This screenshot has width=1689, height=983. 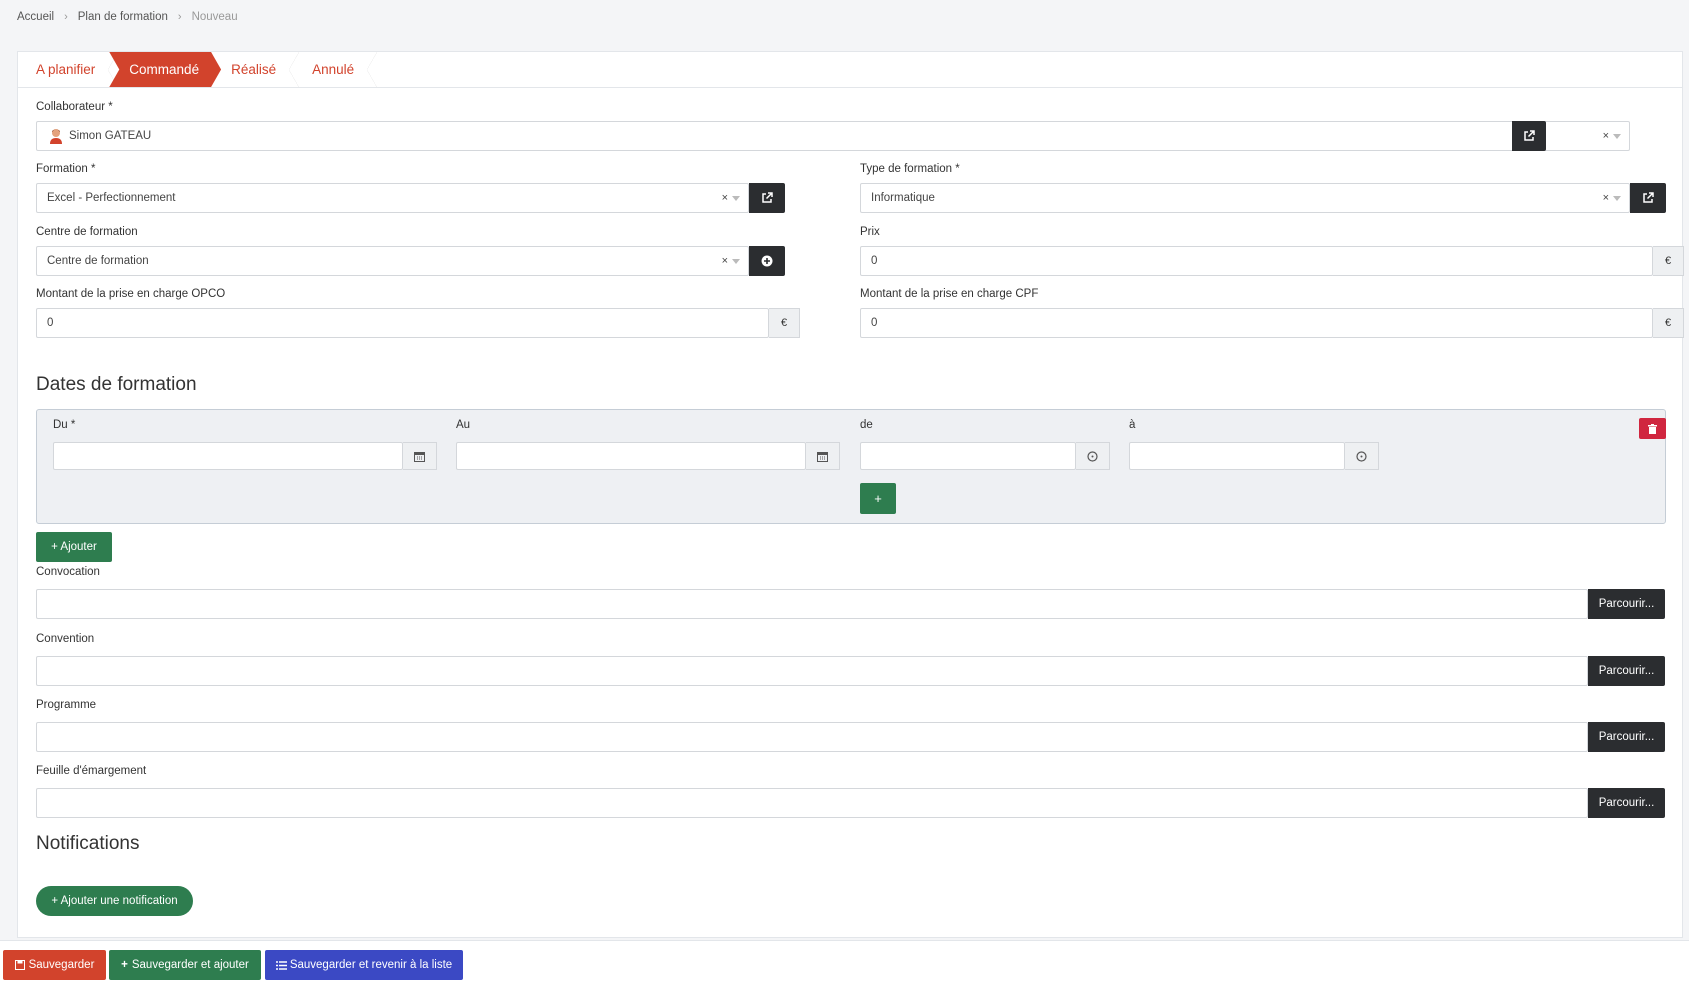 I want to click on convocation-file-input, so click(x=812, y=604).